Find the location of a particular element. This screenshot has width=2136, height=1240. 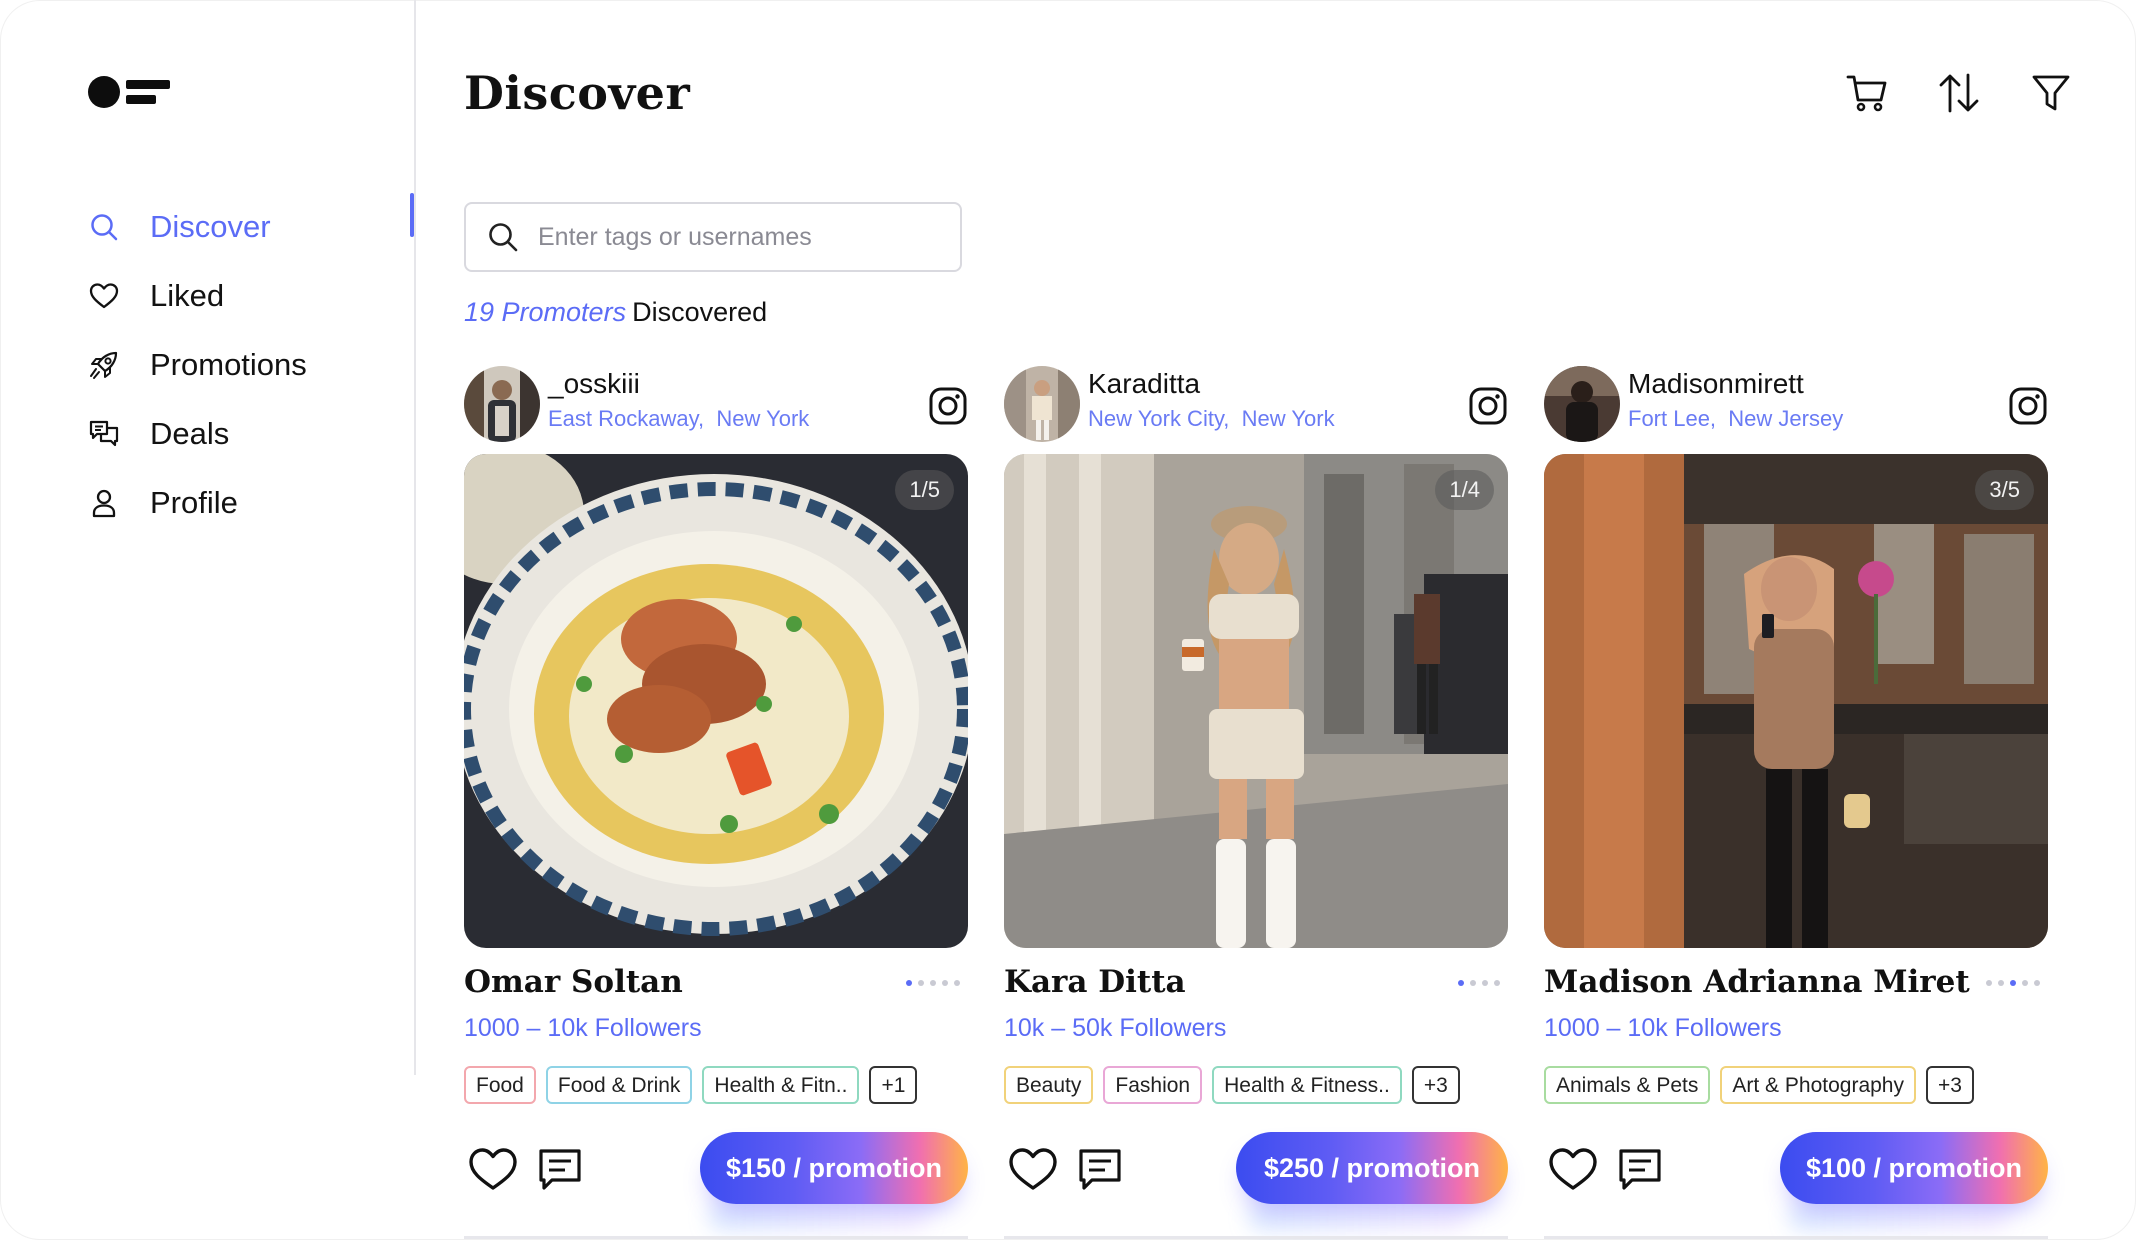

sidebar-item-liked: Liked is located at coordinates (196, 295).